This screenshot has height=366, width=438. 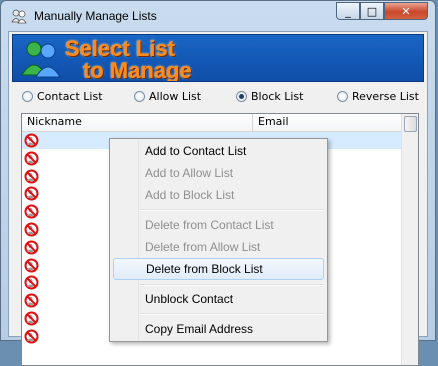 I want to click on radio-label: Block List, so click(x=277, y=96).